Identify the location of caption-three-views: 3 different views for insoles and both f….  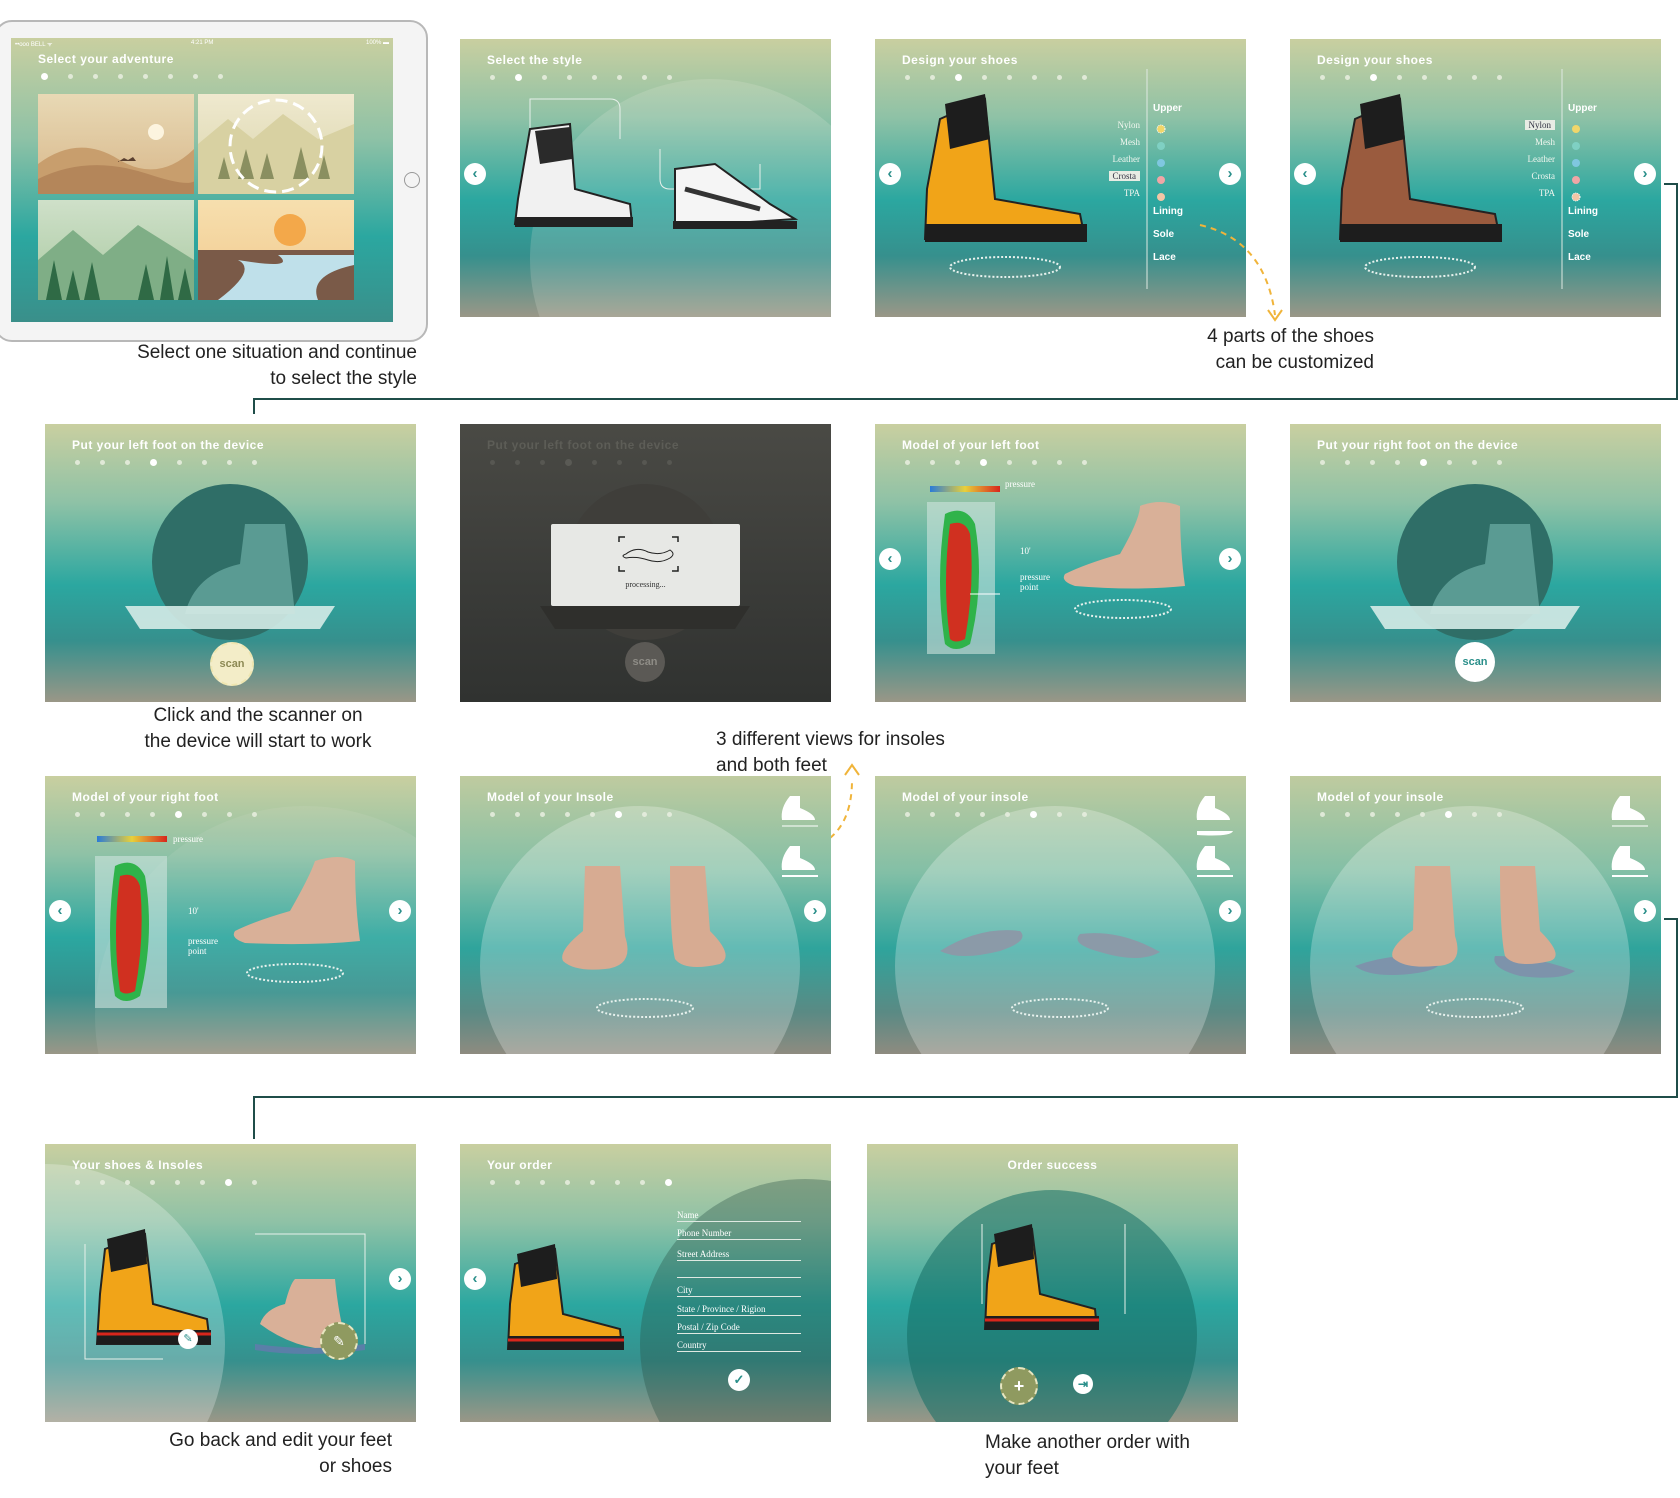
(866, 753).